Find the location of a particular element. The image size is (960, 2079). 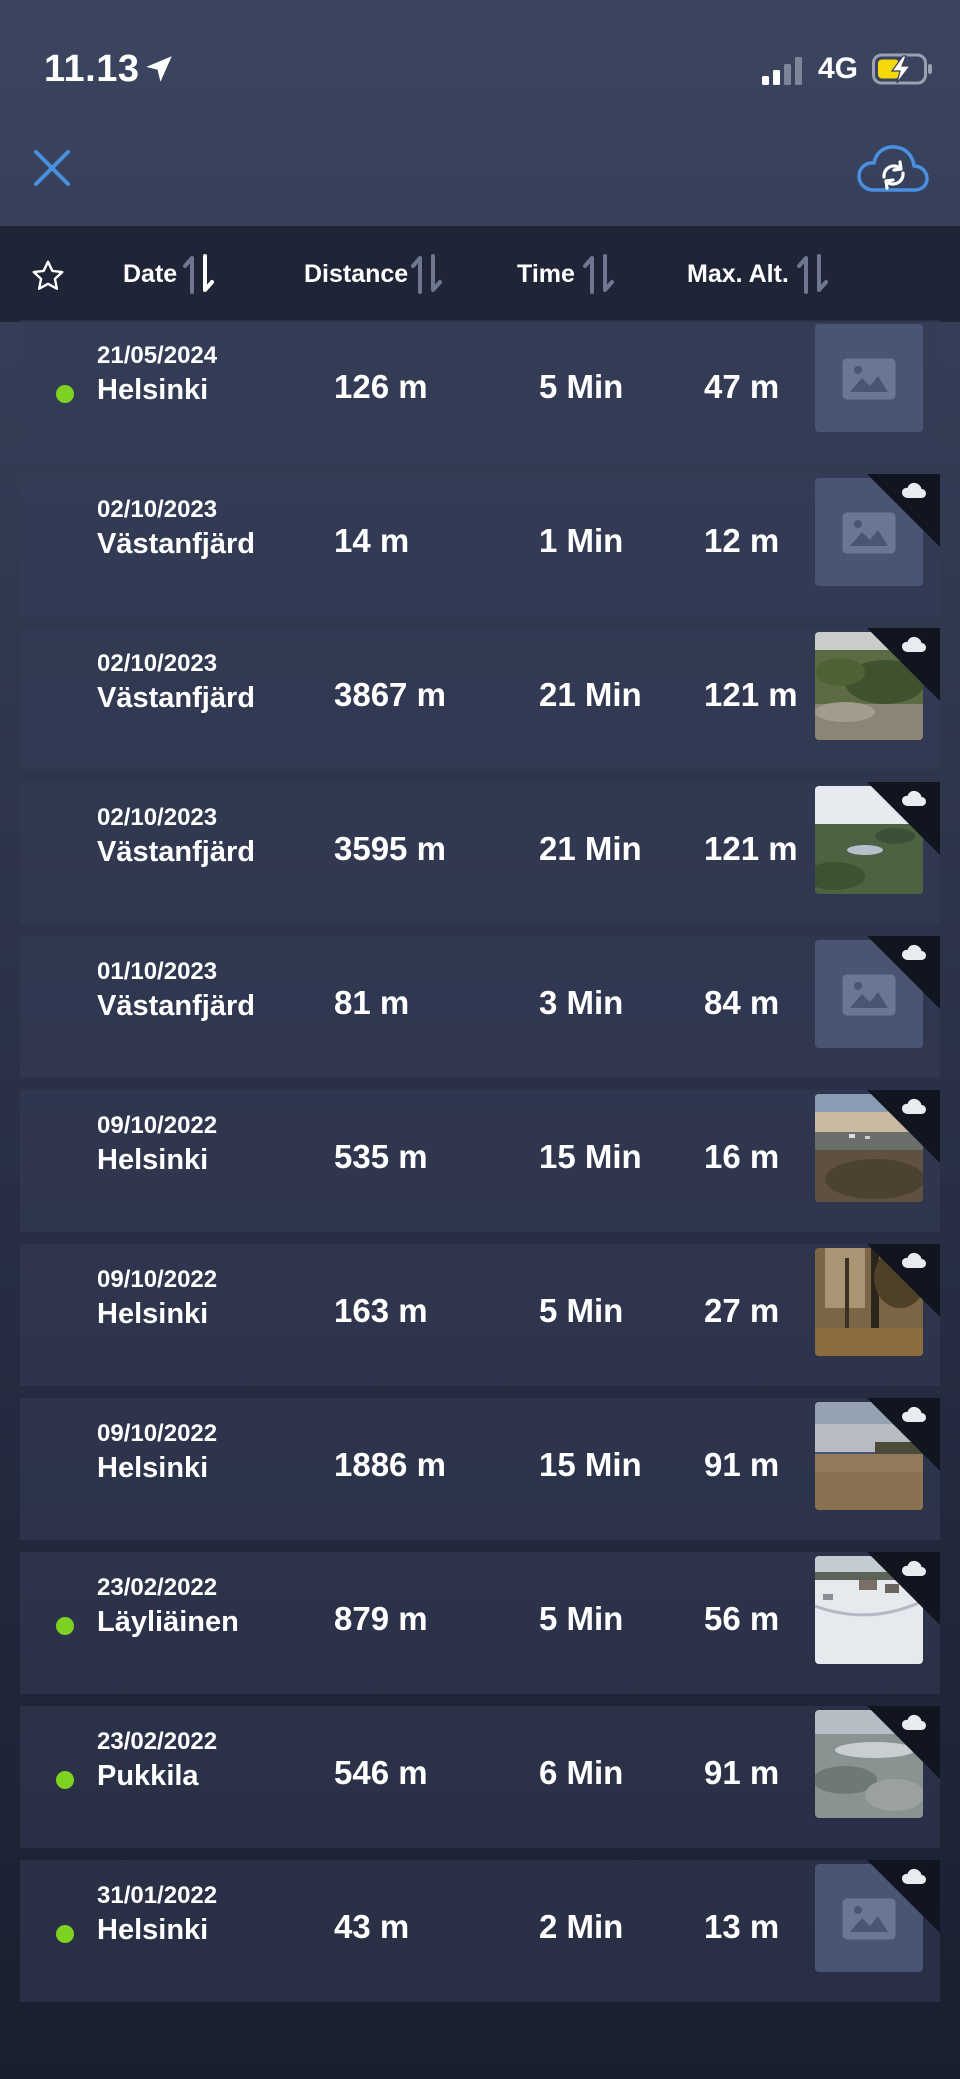

flight-duration: 3 Min is located at coordinates (581, 1002).